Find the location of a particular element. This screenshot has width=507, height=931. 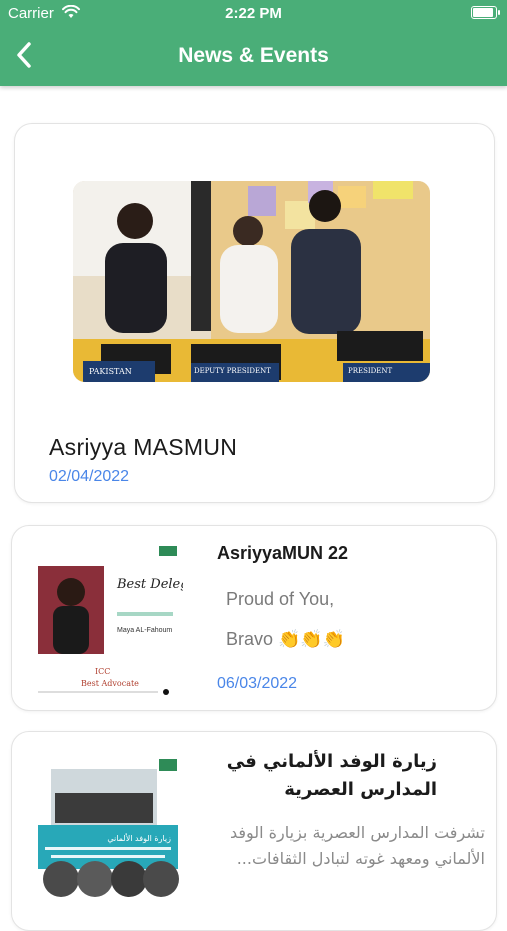

news-date-2: 06/03/2022 is located at coordinates (257, 683).